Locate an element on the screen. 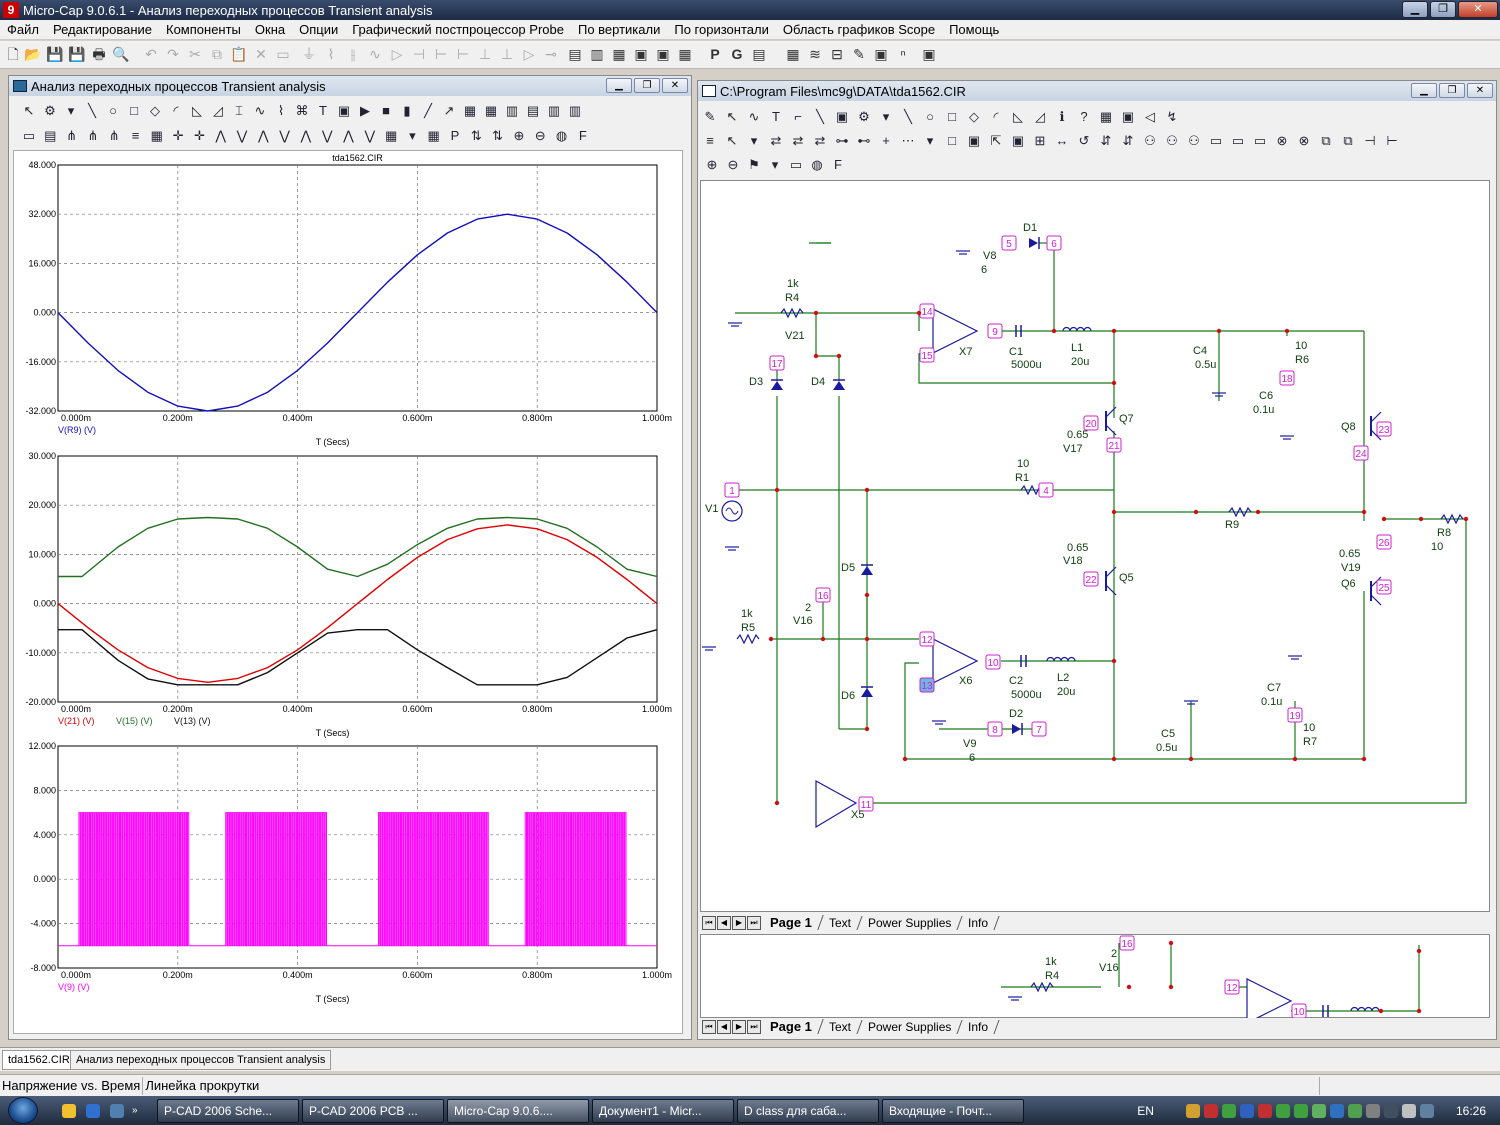  ground-icon: ⏚ is located at coordinates (309, 54).